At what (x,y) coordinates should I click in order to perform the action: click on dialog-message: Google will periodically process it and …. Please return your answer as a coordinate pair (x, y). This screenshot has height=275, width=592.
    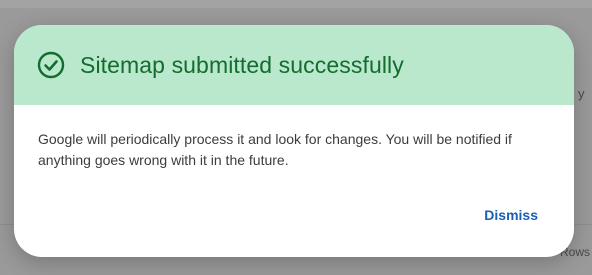
    Looking at the image, I should click on (275, 149).